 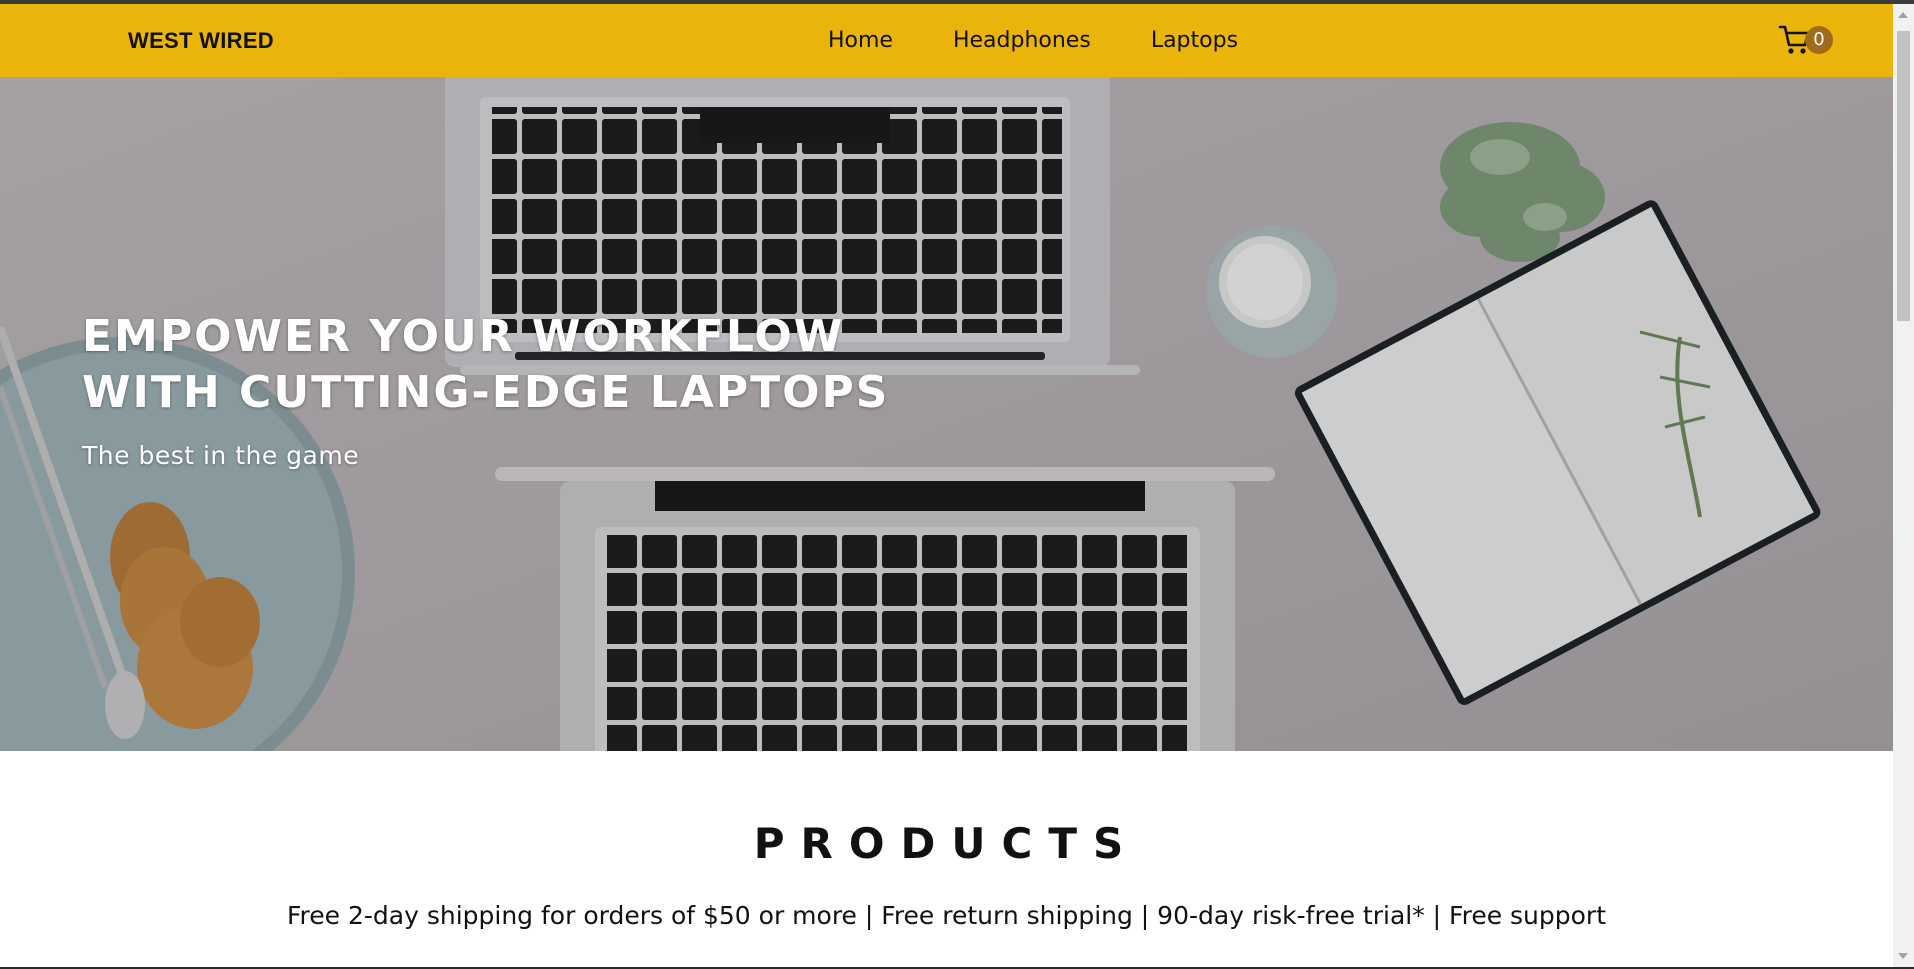 What do you see at coordinates (201, 41) in the screenshot?
I see `brand-logo: WEST WIRED` at bounding box center [201, 41].